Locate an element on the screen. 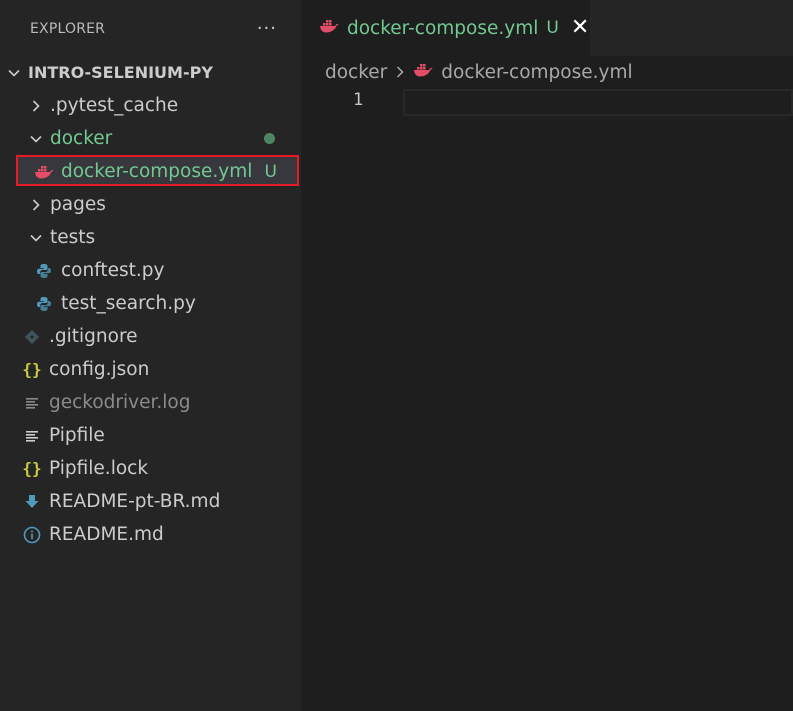 This screenshot has width=793, height=711. explorer-title: EXPLORER is located at coordinates (68, 29).